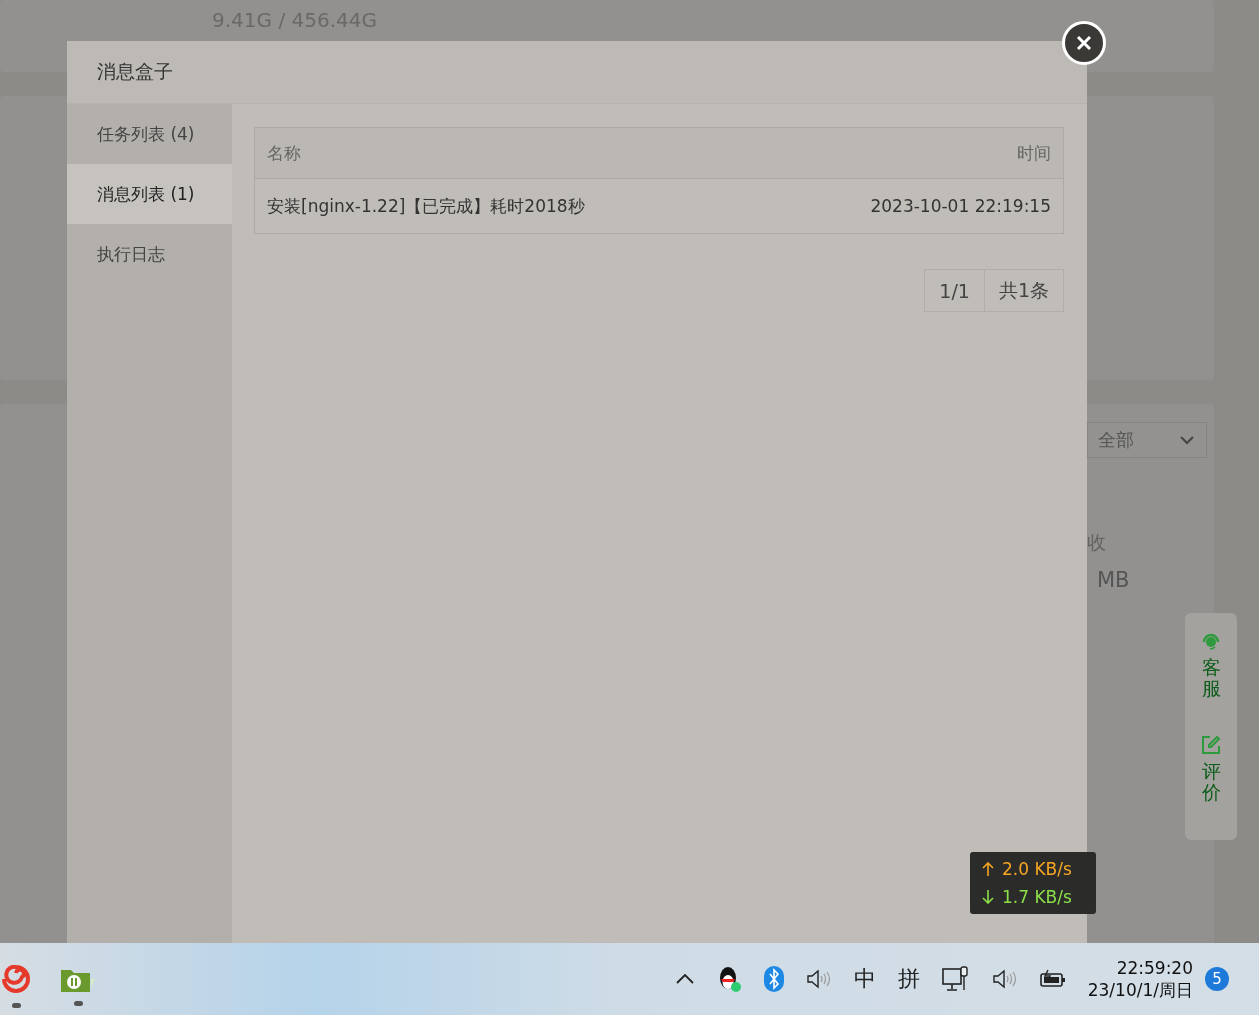 The height and width of the screenshot is (1015, 1259). I want to click on side-tool-button: 客服, so click(1211, 665).